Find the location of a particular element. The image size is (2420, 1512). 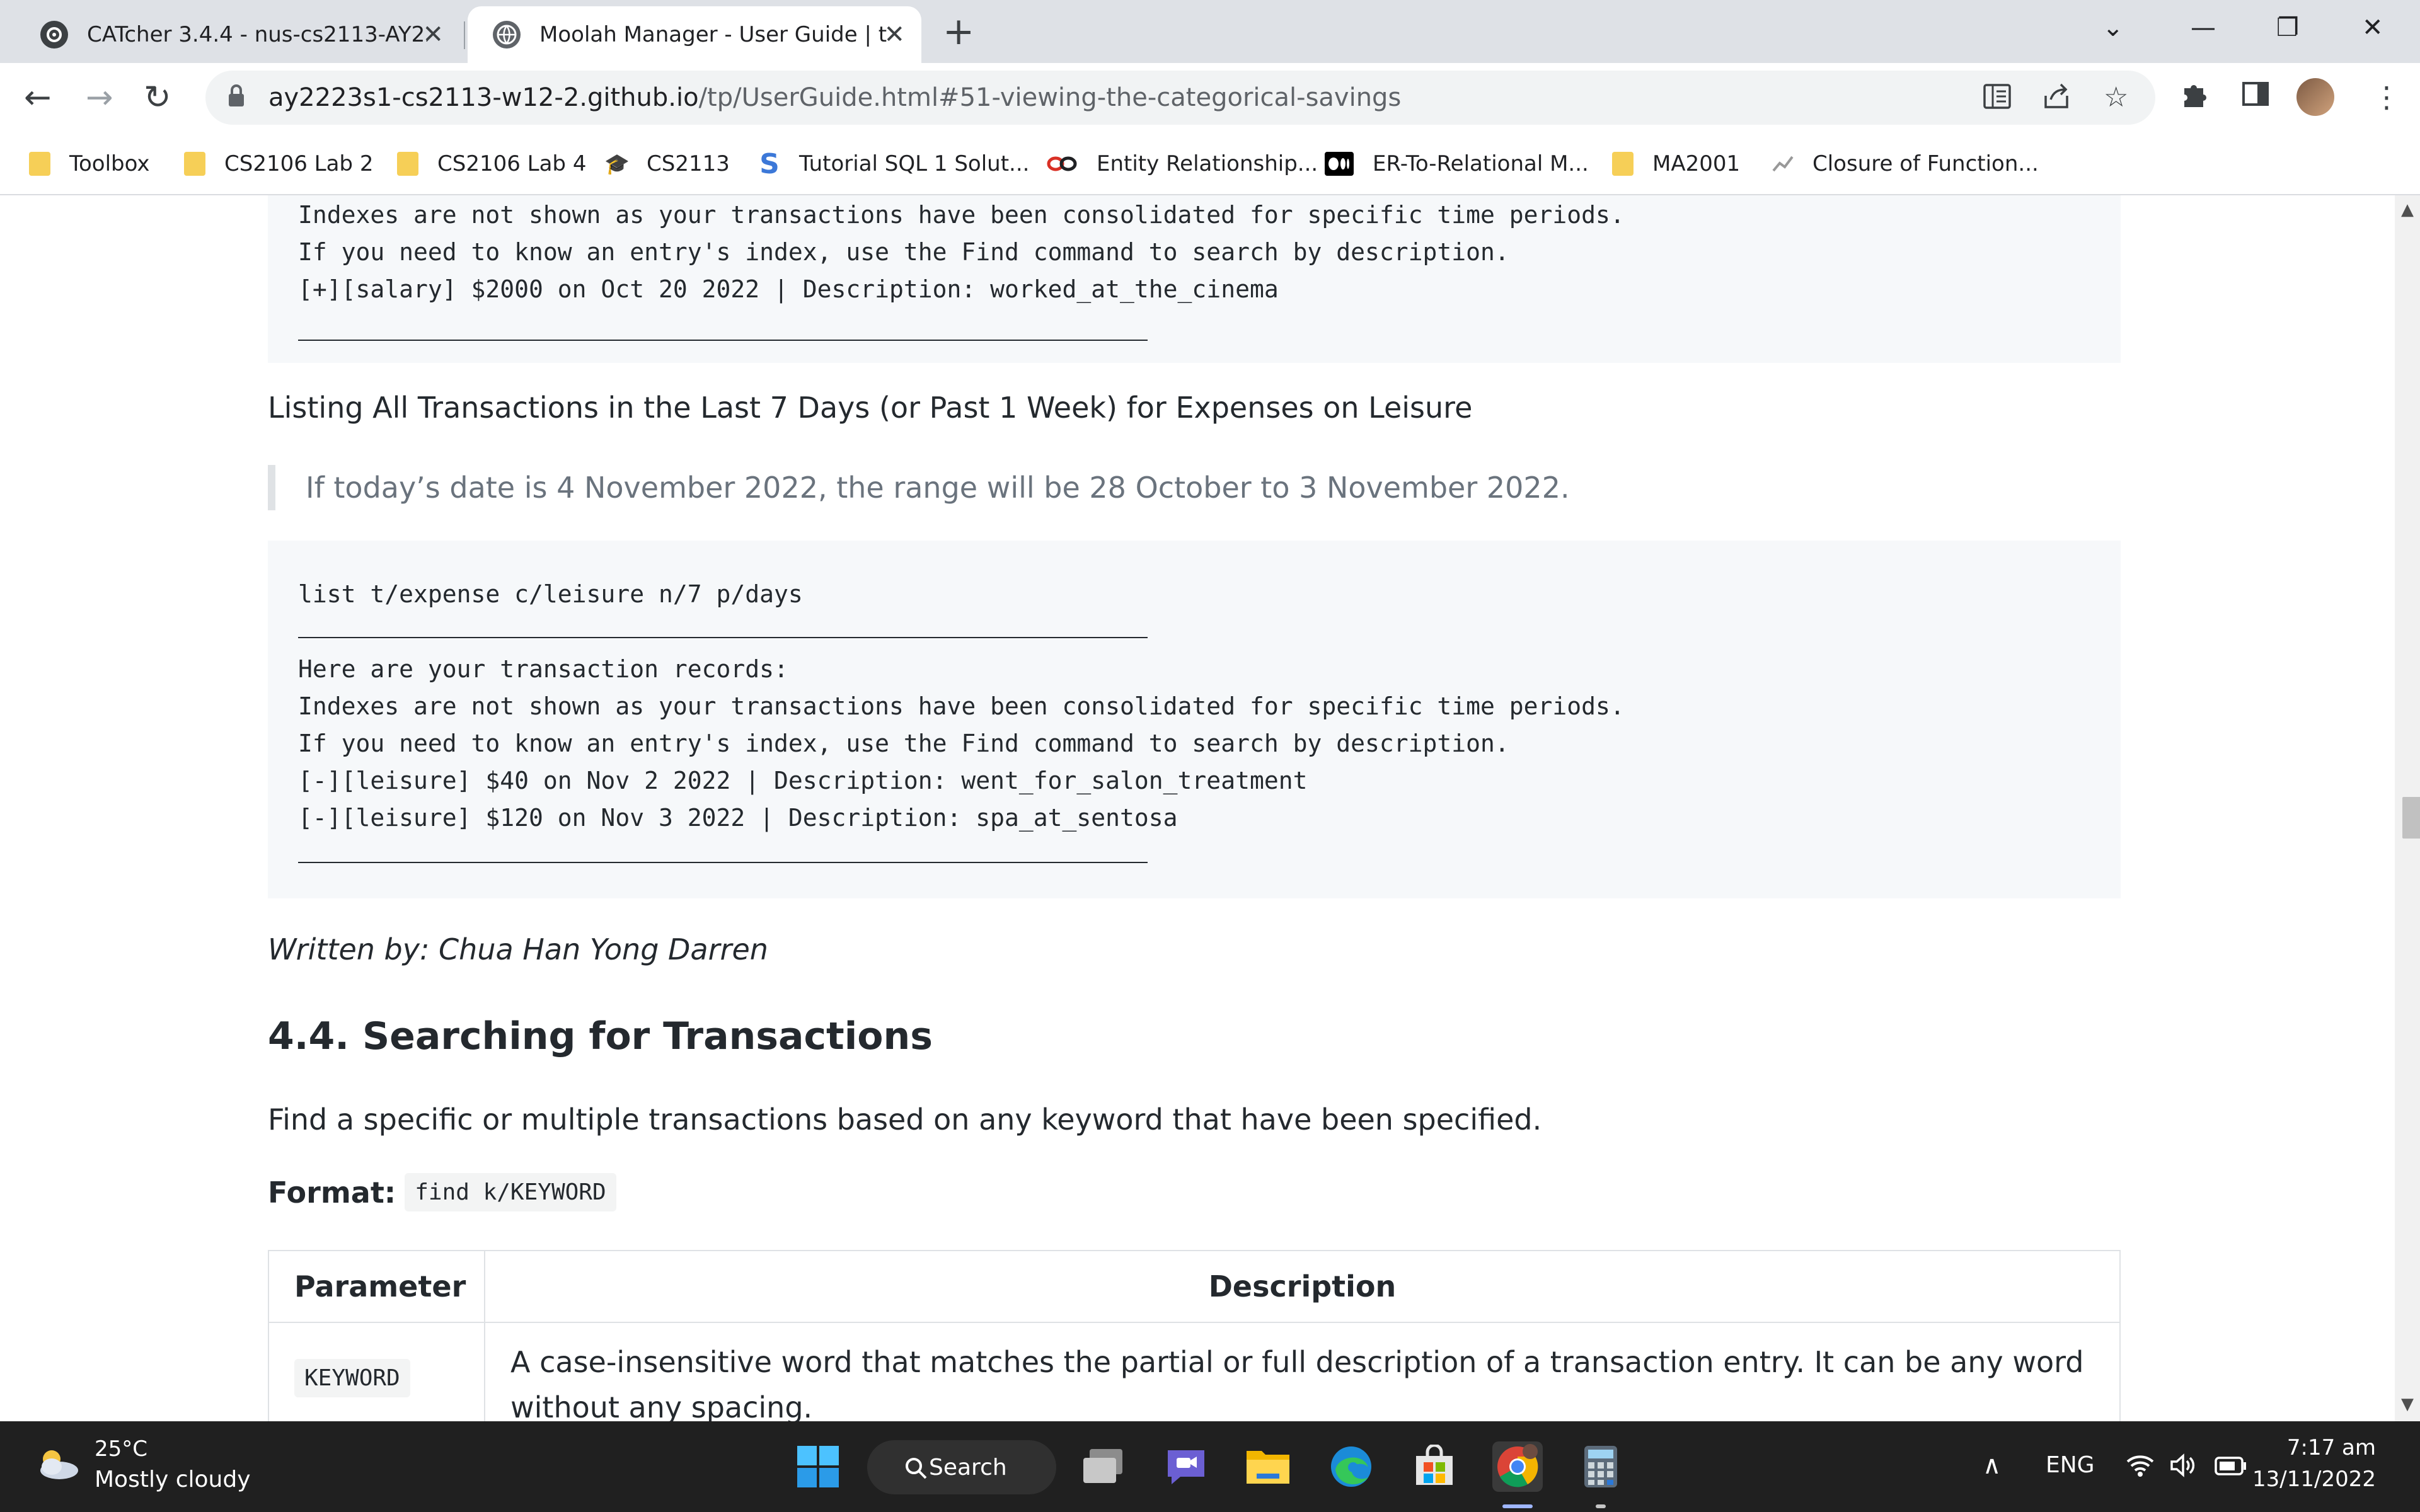

taskbar-search-button: Search is located at coordinates (962, 1467).